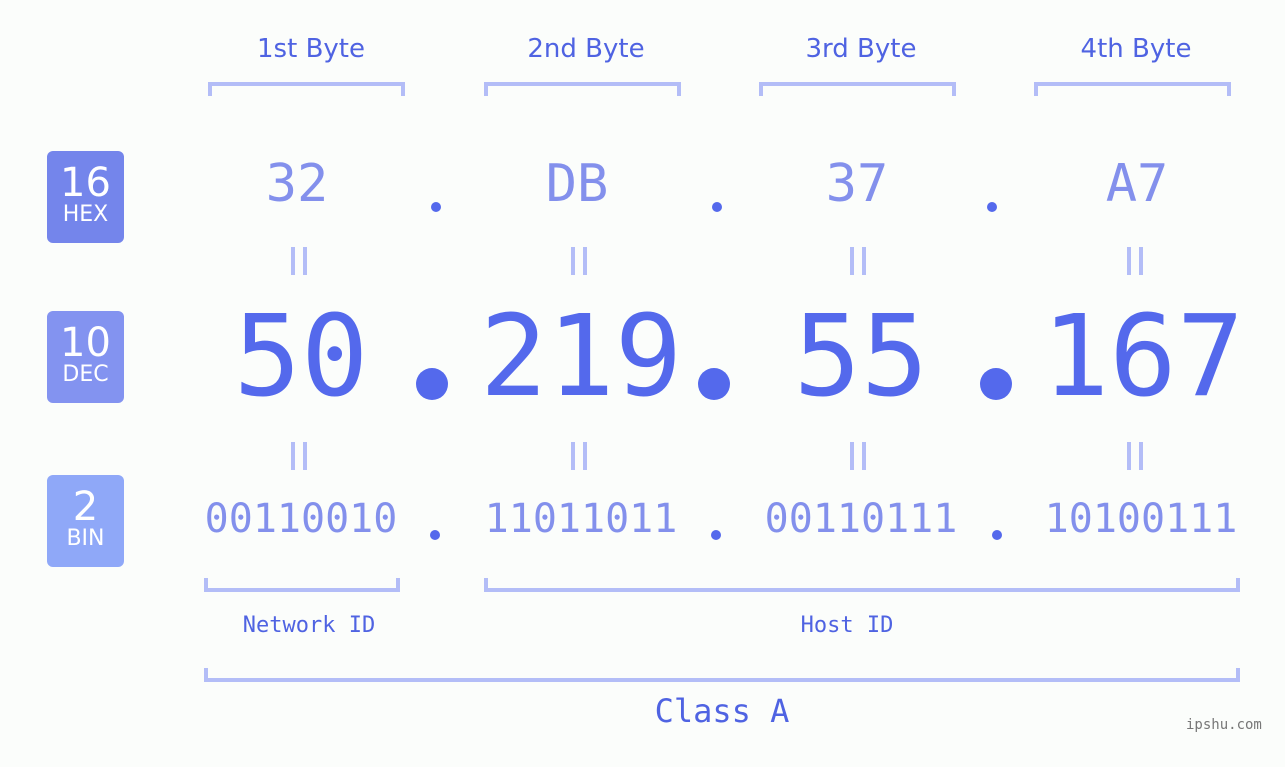 The image size is (1285, 767). Describe the element at coordinates (577, 184) in the screenshot. I see `hex-value-2: DB` at that location.